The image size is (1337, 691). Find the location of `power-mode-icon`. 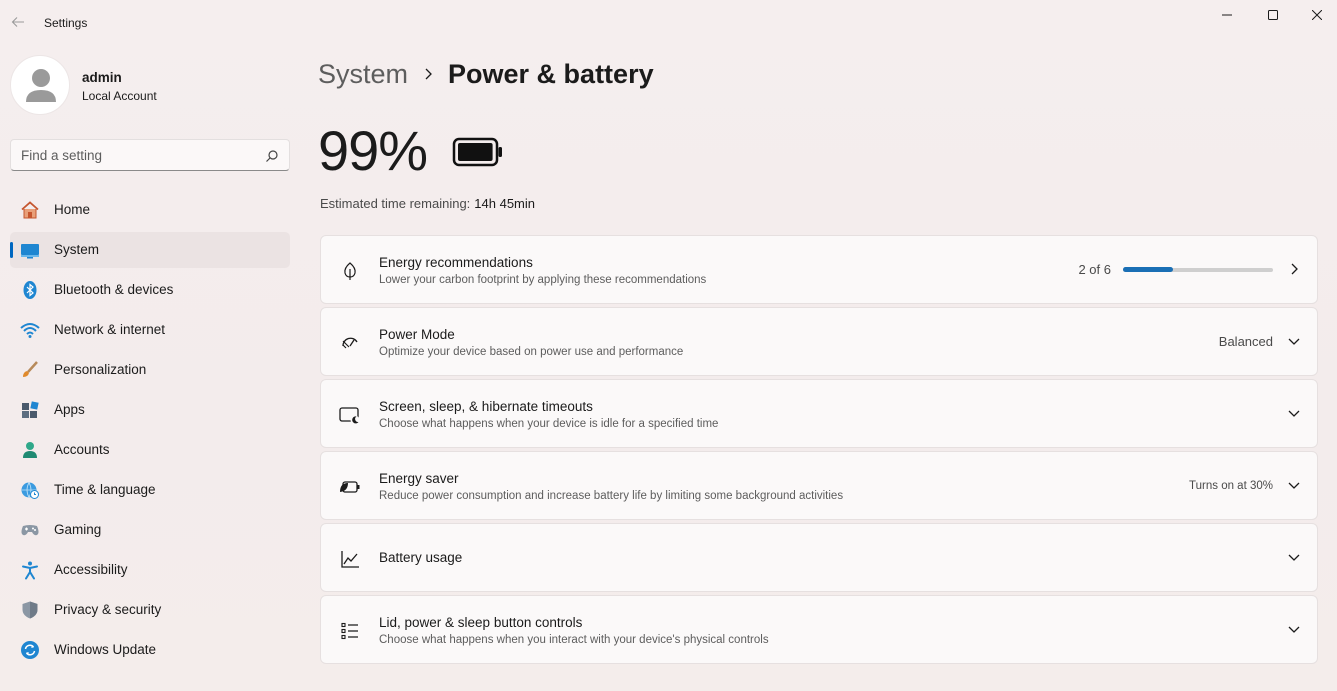

power-mode-icon is located at coordinates (350, 343).